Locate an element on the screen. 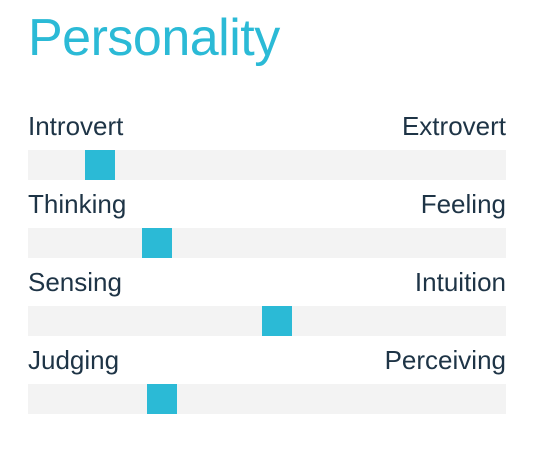 The width and height of the screenshot is (542, 468). trait-right-label: Perceiving is located at coordinates (445, 360).